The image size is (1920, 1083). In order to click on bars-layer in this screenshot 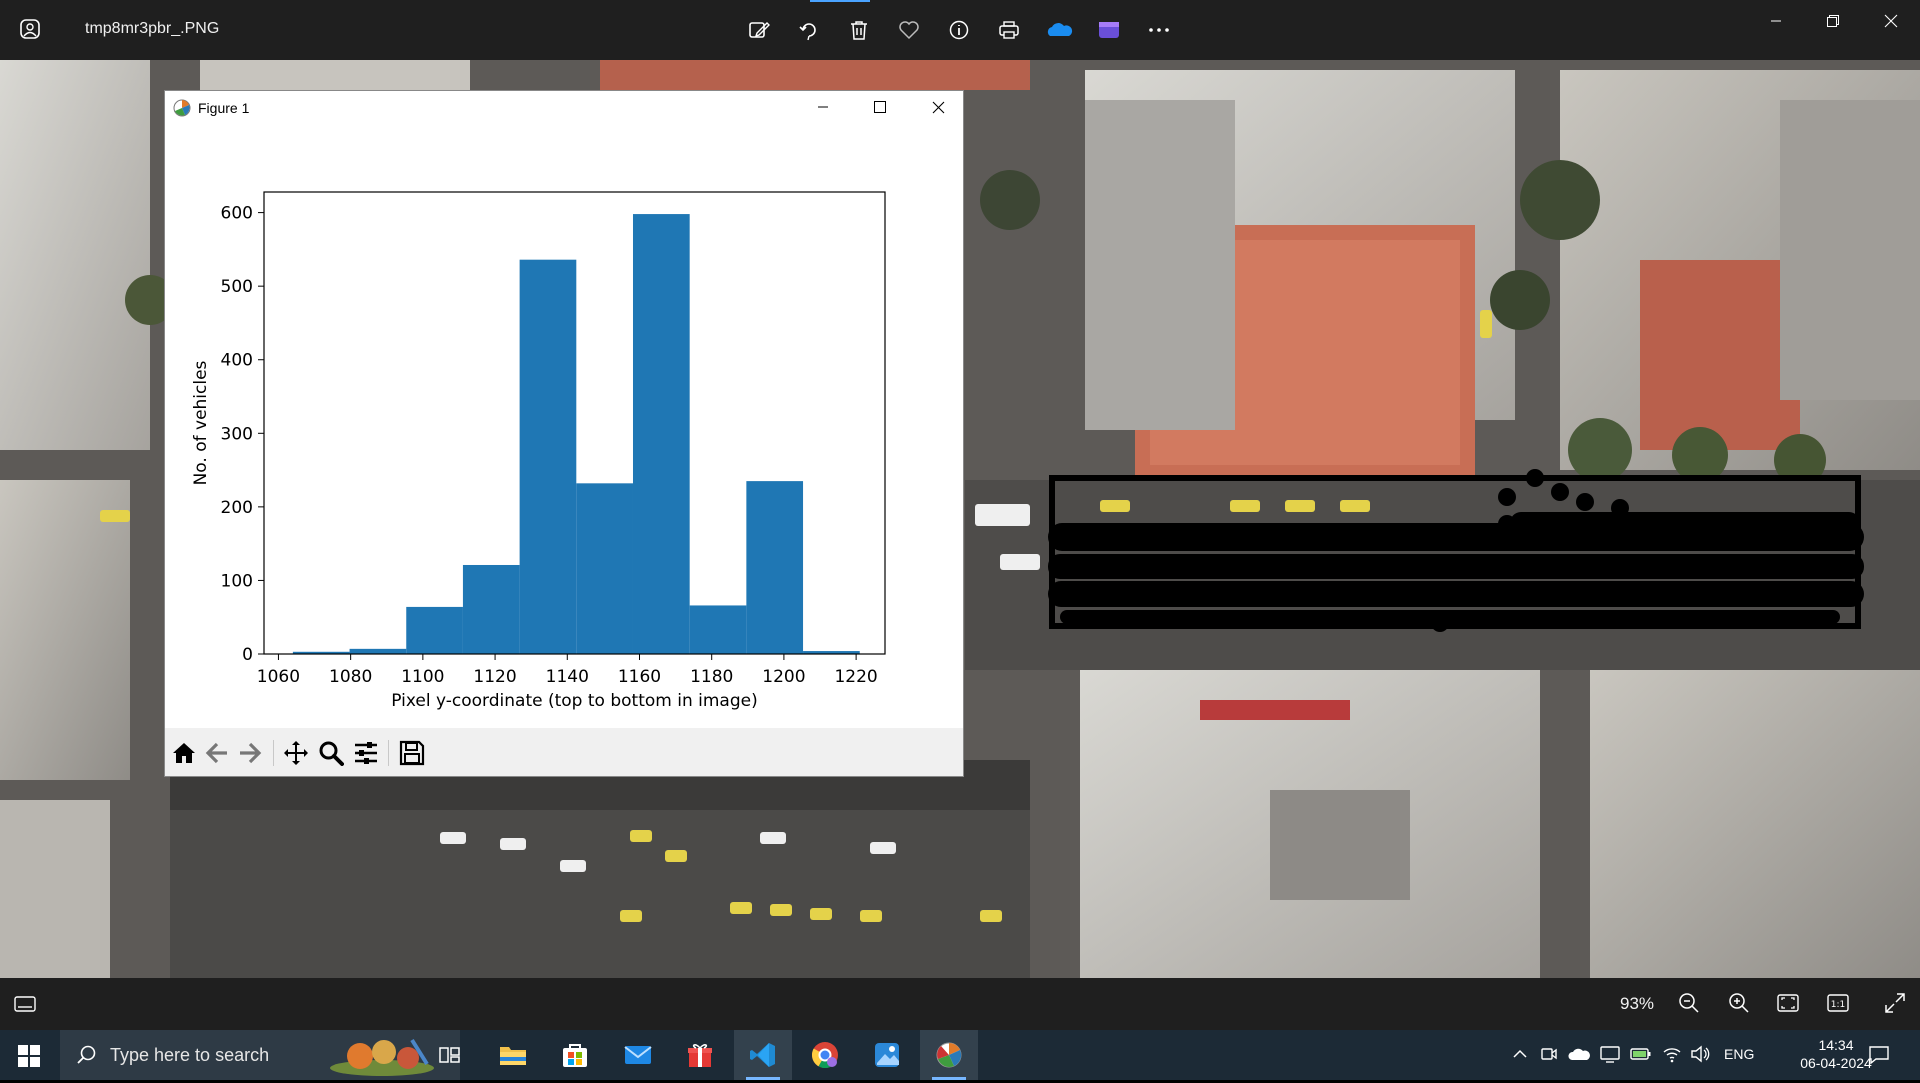, I will do `click(576, 434)`.